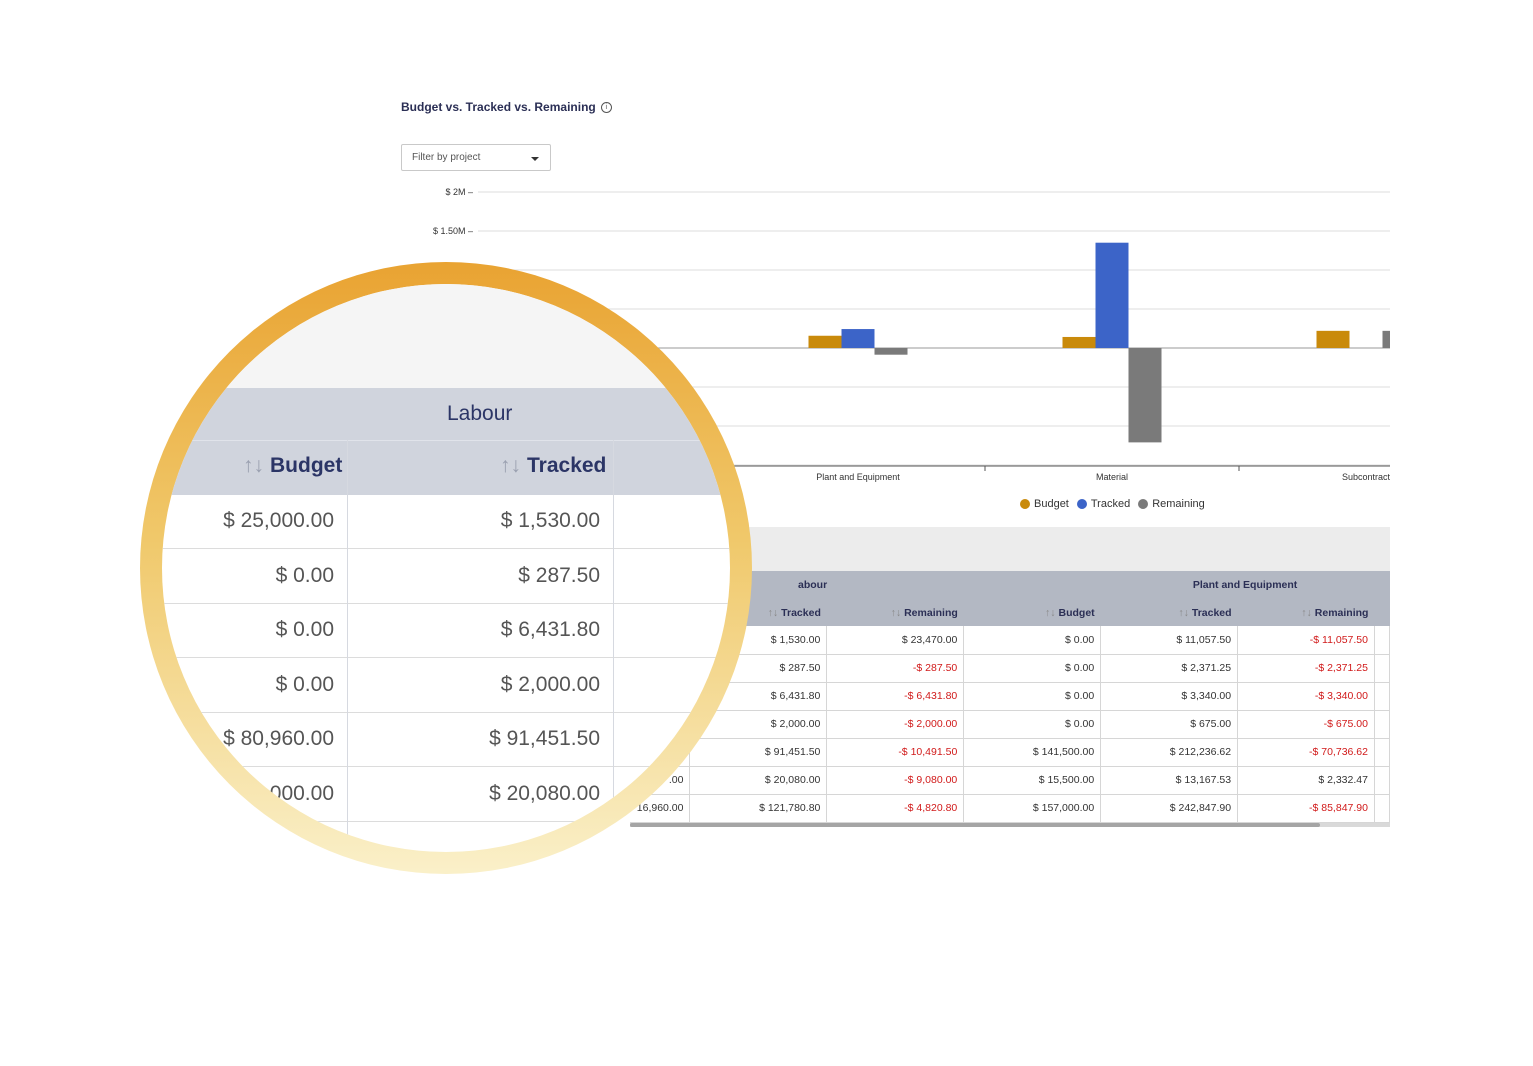 The image size is (1533, 1066). Describe the element at coordinates (1169, 780) in the screenshot. I see `cell: $ 13,167.53` at that location.